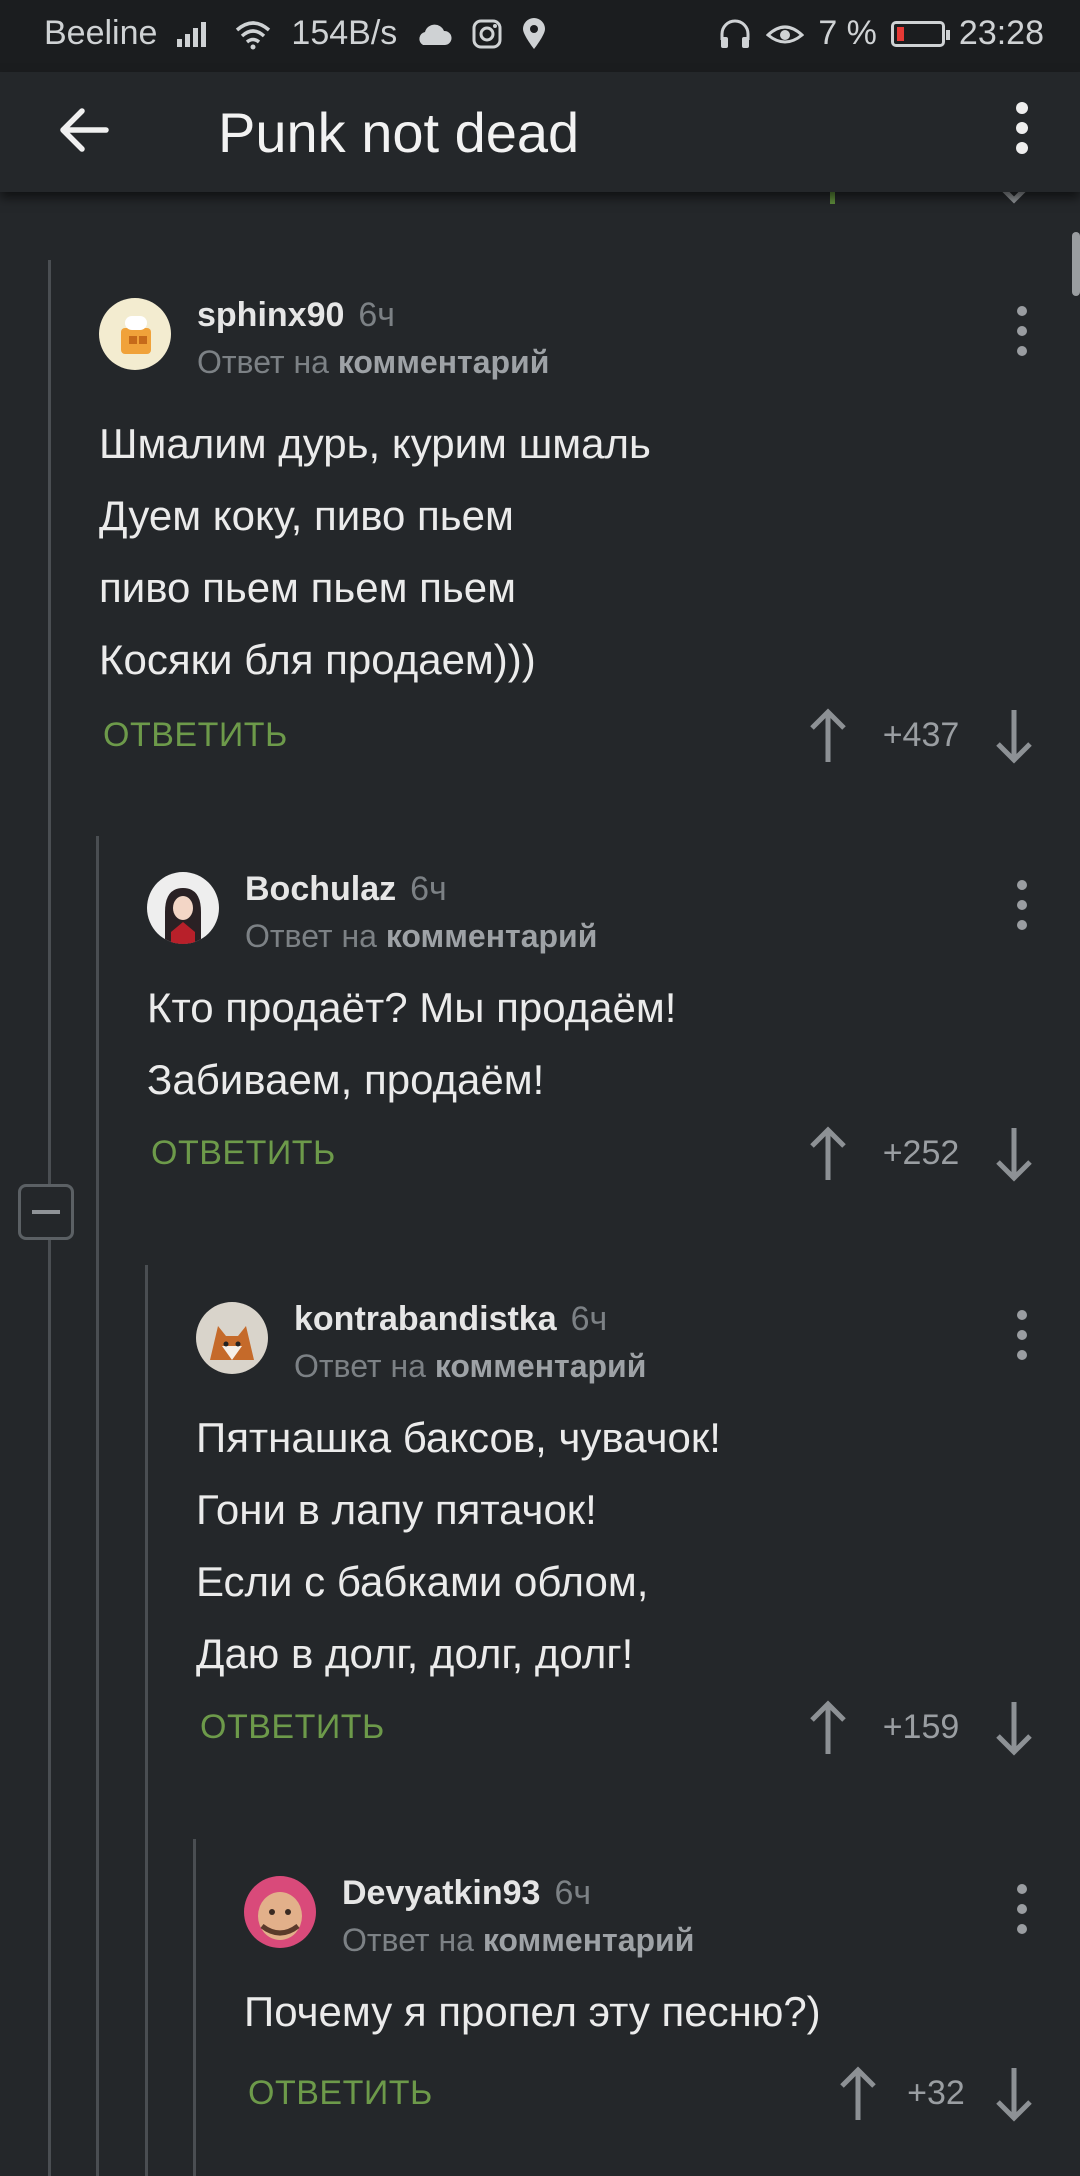 Image resolution: width=1080 pixels, height=2176 pixels. Describe the element at coordinates (847, 33) in the screenshot. I see `battery-percent: 7 %` at that location.